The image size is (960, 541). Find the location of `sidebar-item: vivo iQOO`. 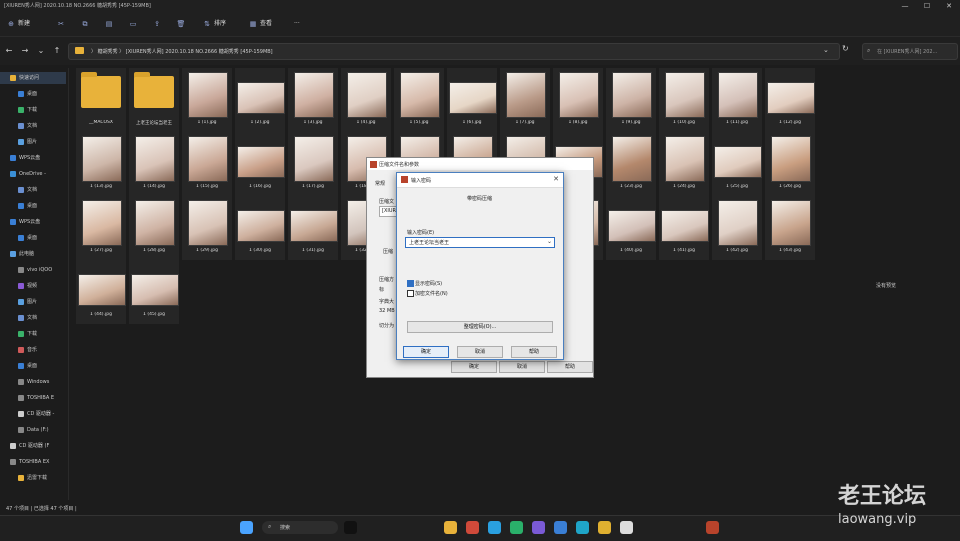

sidebar-item: vivo iQOO is located at coordinates (33, 270).